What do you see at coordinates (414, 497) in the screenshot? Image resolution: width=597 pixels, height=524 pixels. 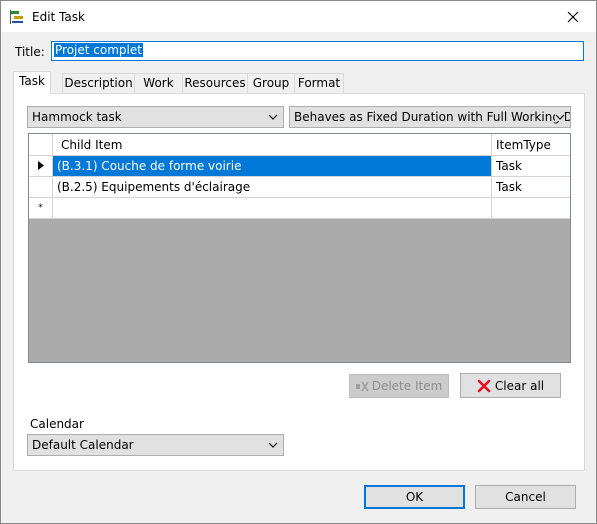 I see `ok-button: OK` at bounding box center [414, 497].